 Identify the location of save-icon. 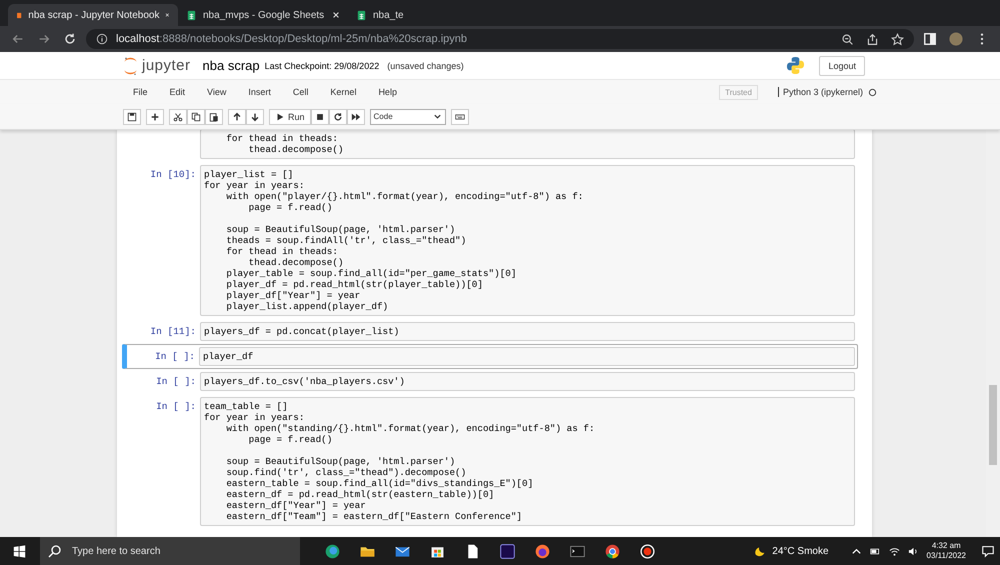
(132, 117).